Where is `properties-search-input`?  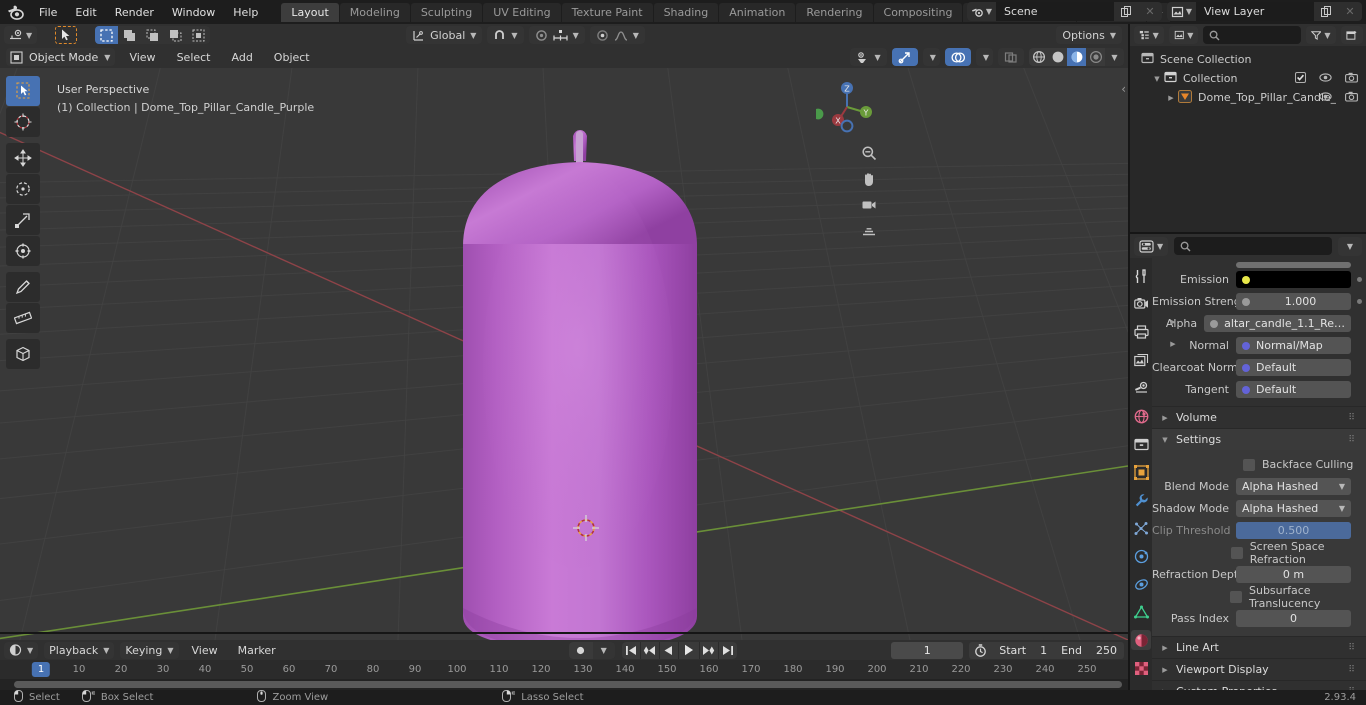 properties-search-input is located at coordinates (1253, 246).